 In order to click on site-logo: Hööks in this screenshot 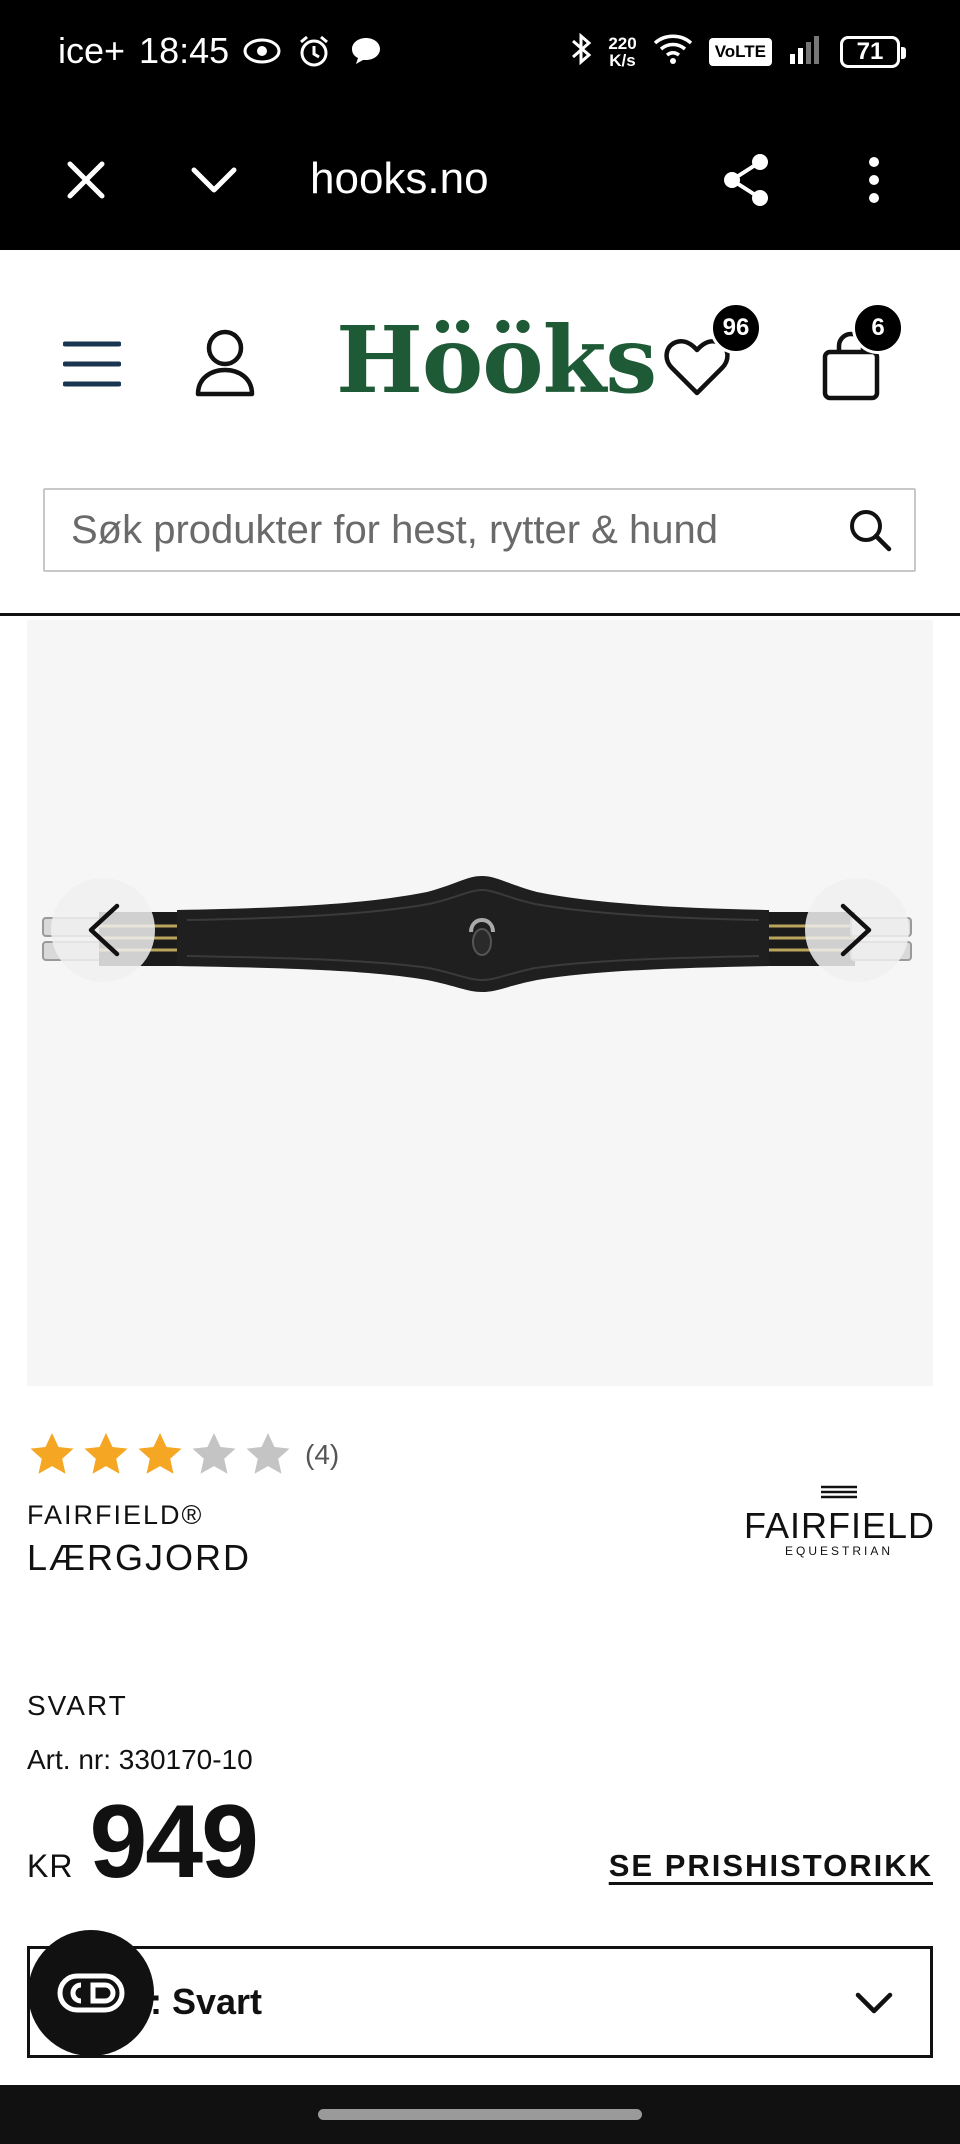, I will do `click(496, 360)`.